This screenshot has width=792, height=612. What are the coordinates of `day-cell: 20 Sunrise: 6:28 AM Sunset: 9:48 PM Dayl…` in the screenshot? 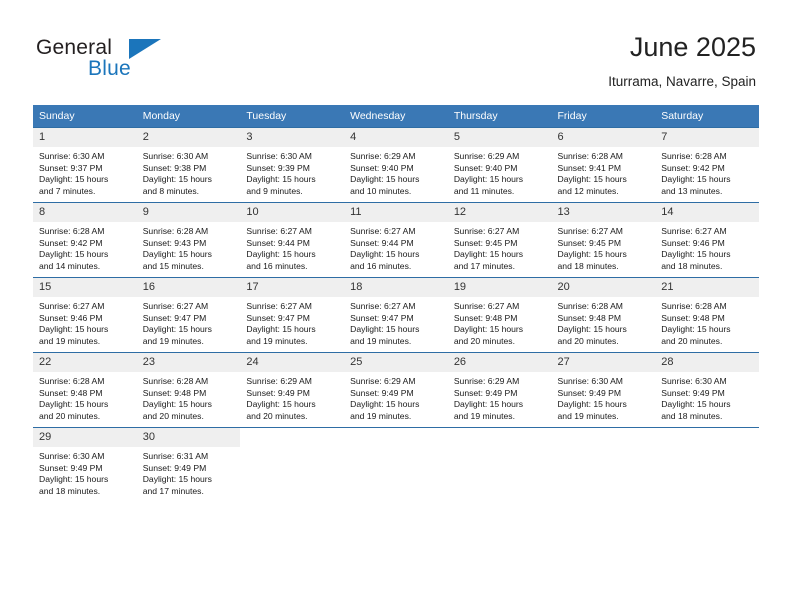 It's located at (603, 315).